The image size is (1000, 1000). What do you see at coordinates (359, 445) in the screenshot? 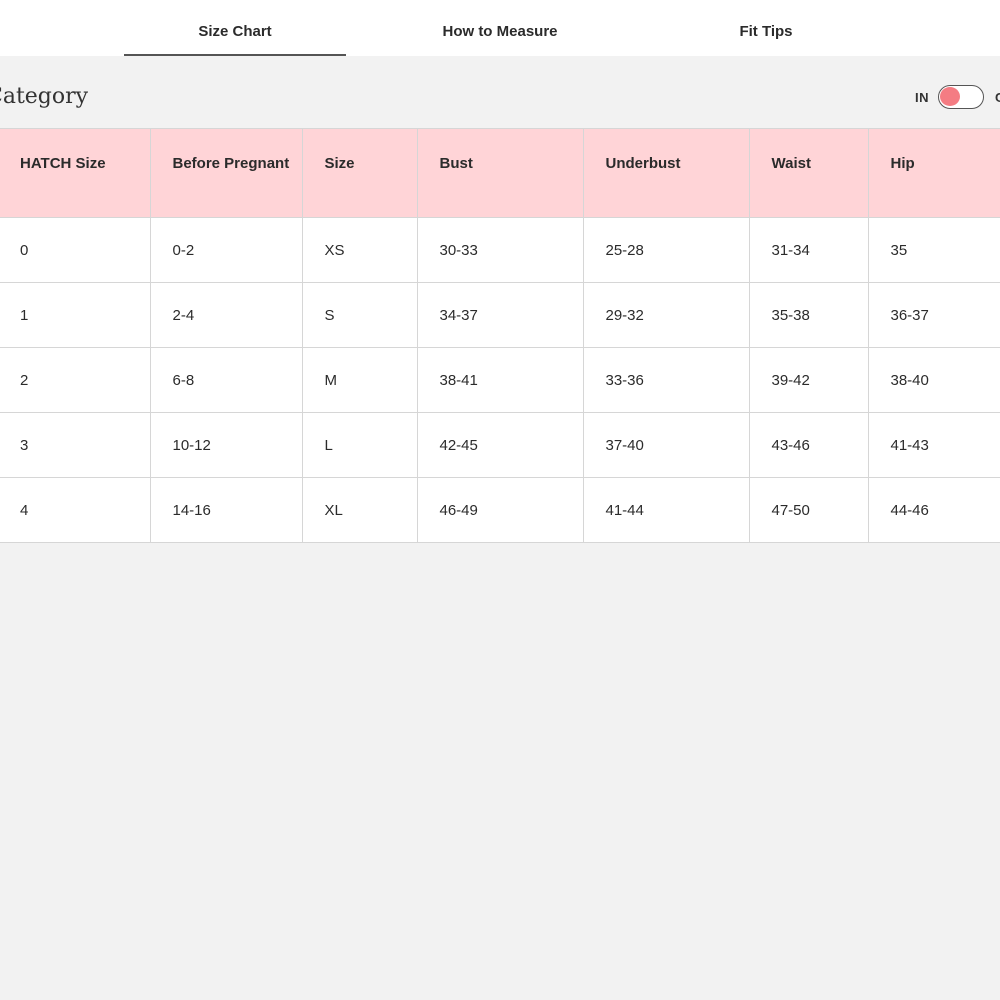
I see `table-cell: L` at bounding box center [359, 445].